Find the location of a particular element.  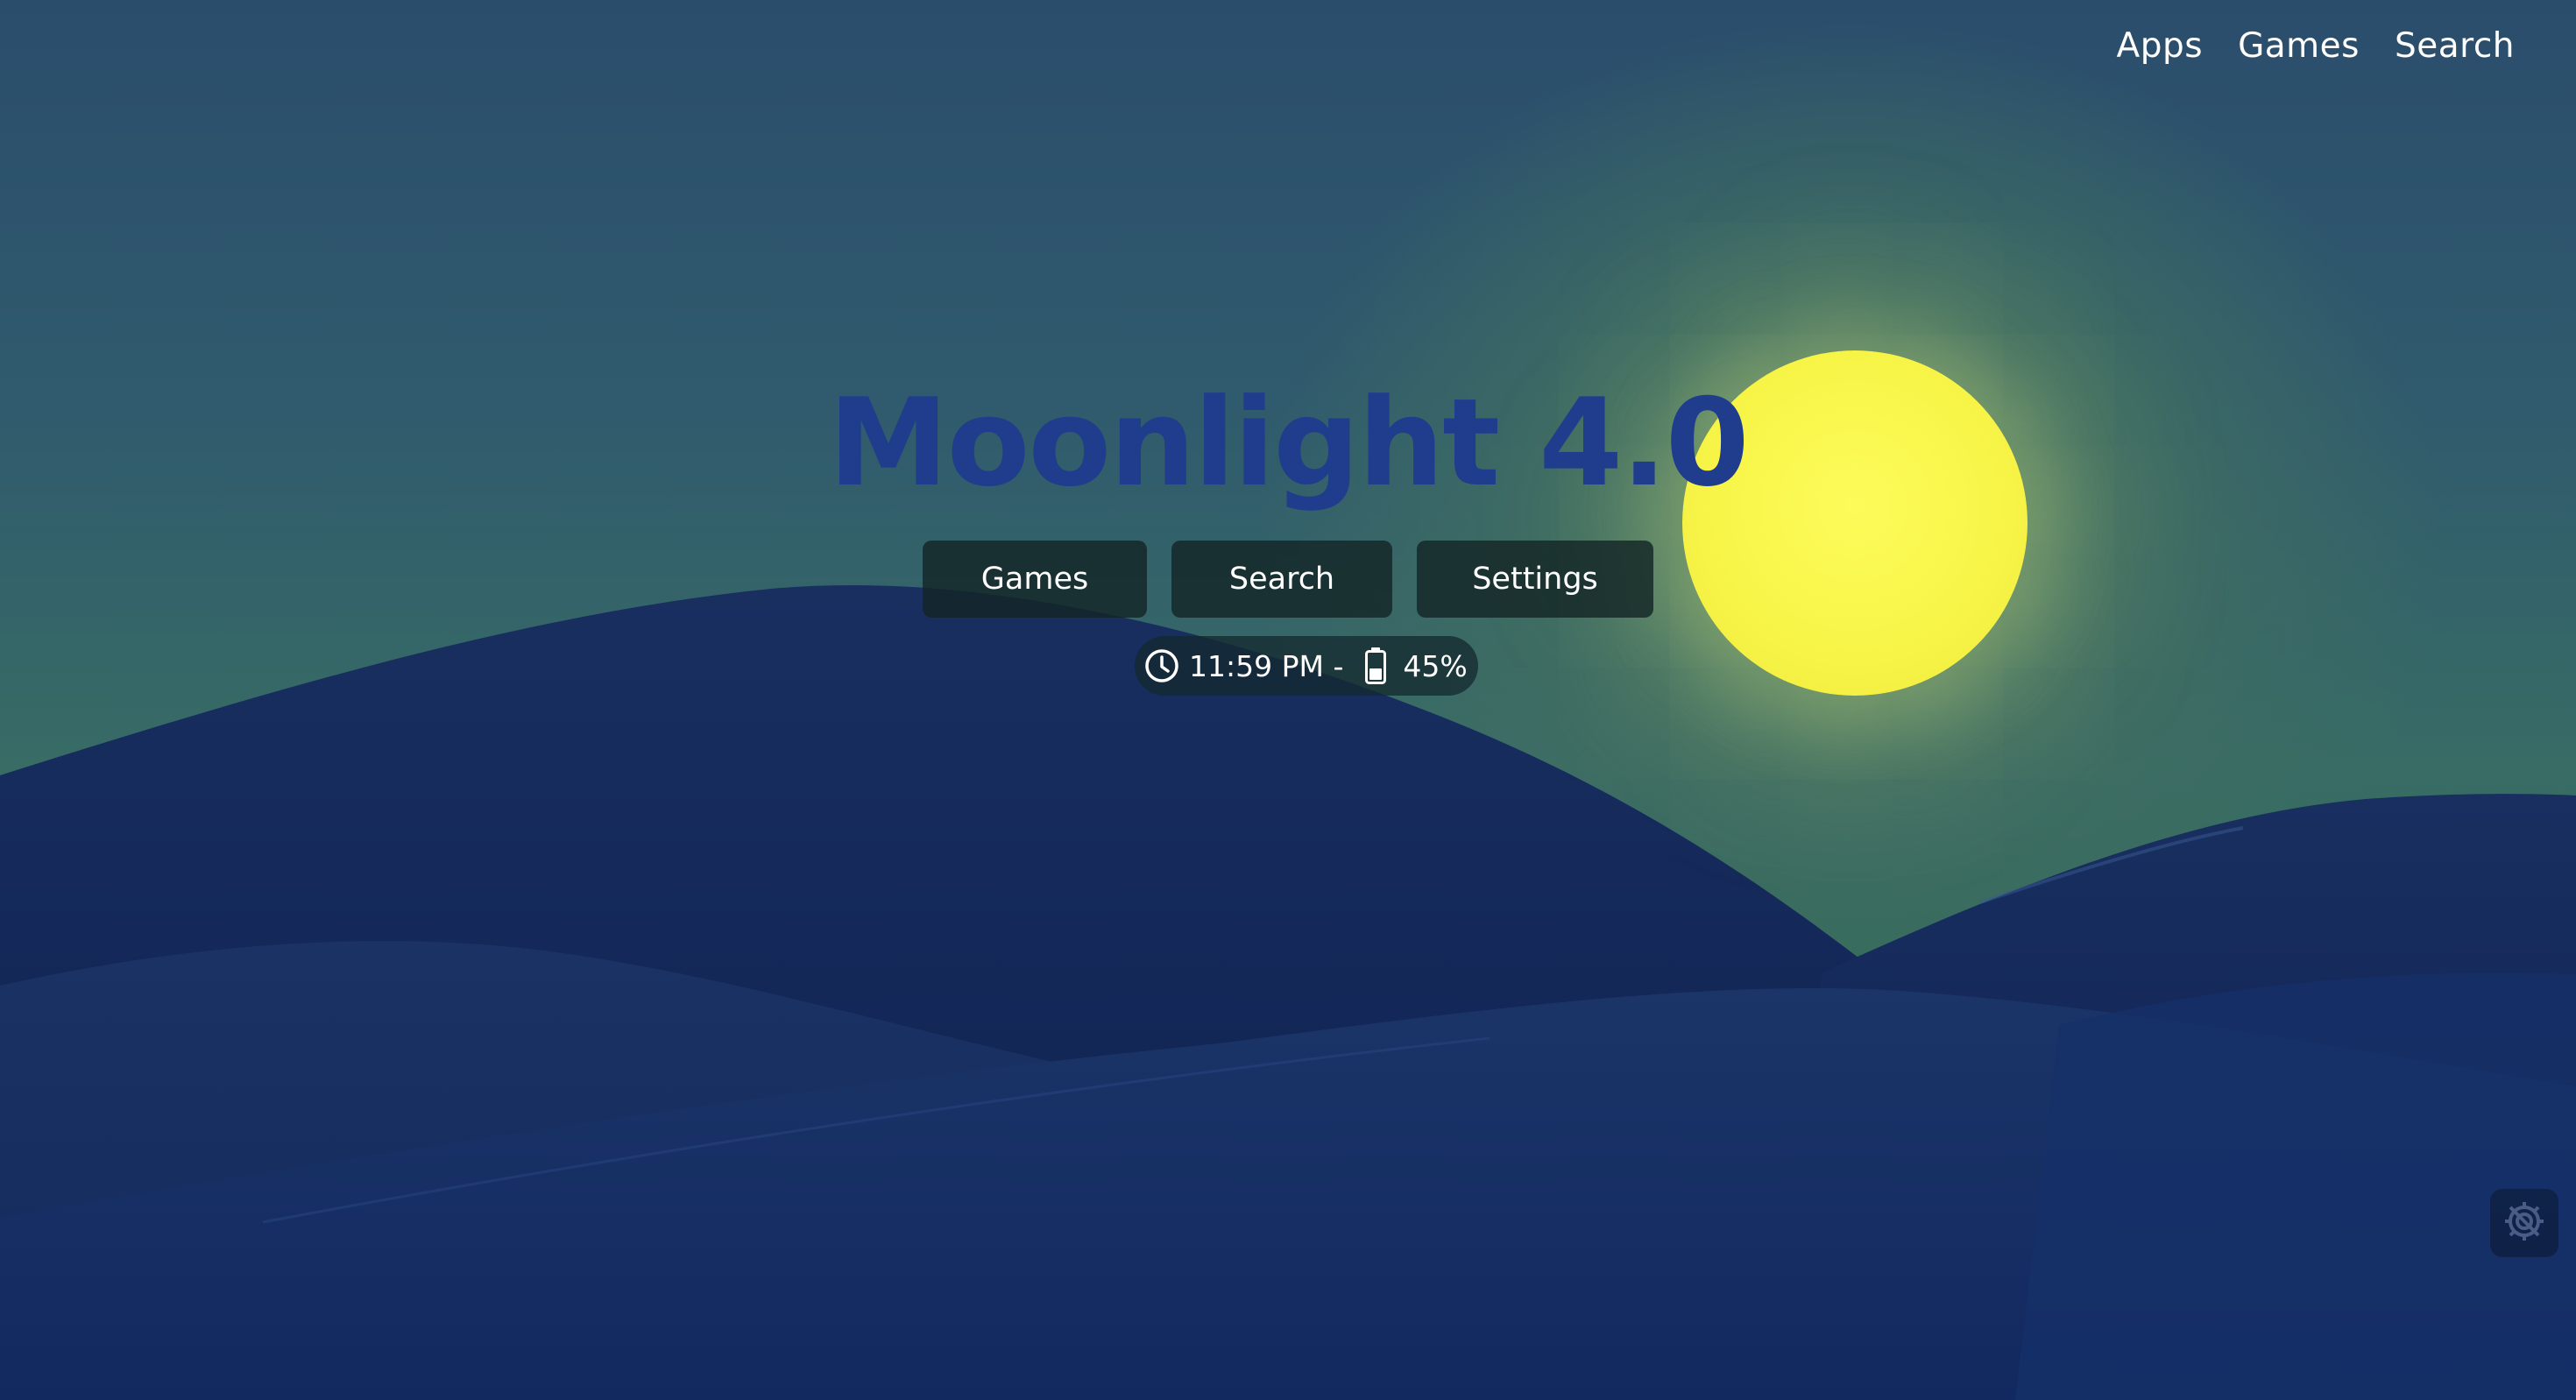

gear-off-icon is located at coordinates (2524, 1223).